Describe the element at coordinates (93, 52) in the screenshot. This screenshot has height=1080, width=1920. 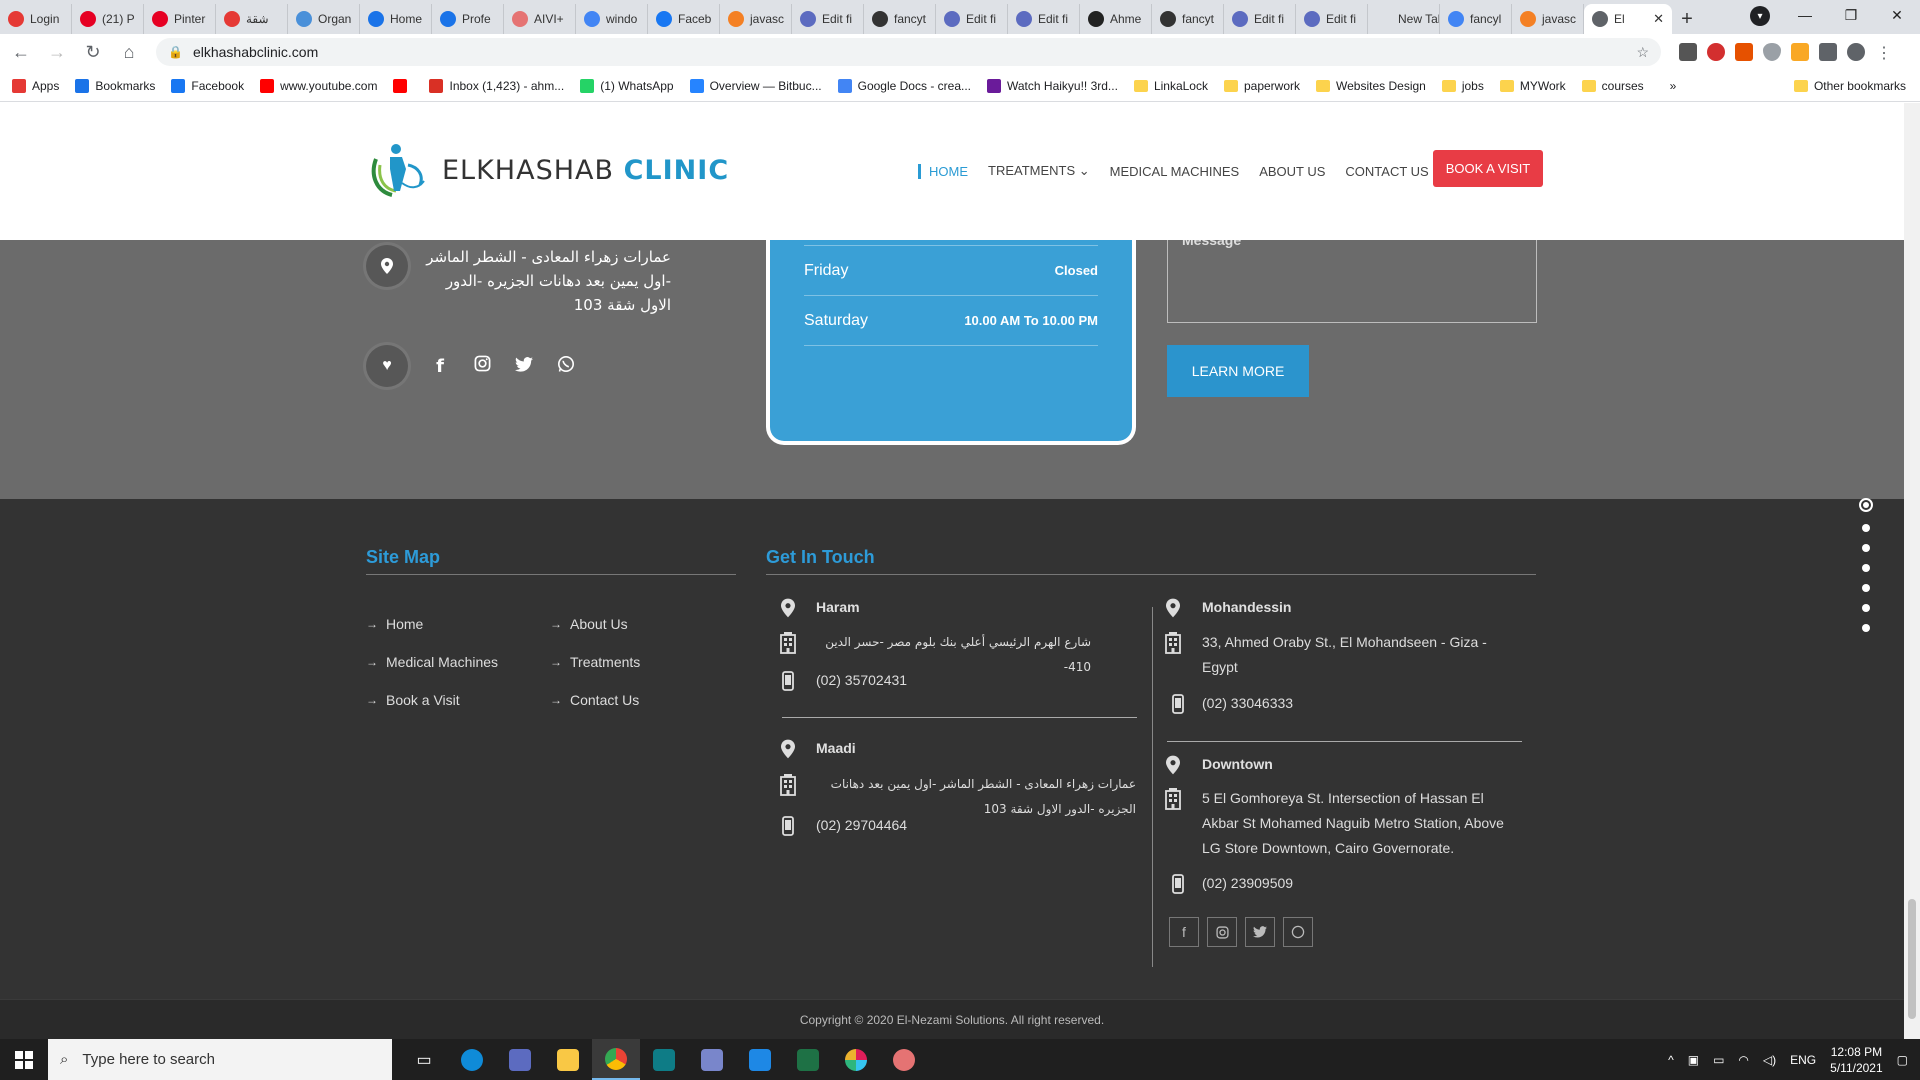
I see `reload-icon: ↻` at that location.